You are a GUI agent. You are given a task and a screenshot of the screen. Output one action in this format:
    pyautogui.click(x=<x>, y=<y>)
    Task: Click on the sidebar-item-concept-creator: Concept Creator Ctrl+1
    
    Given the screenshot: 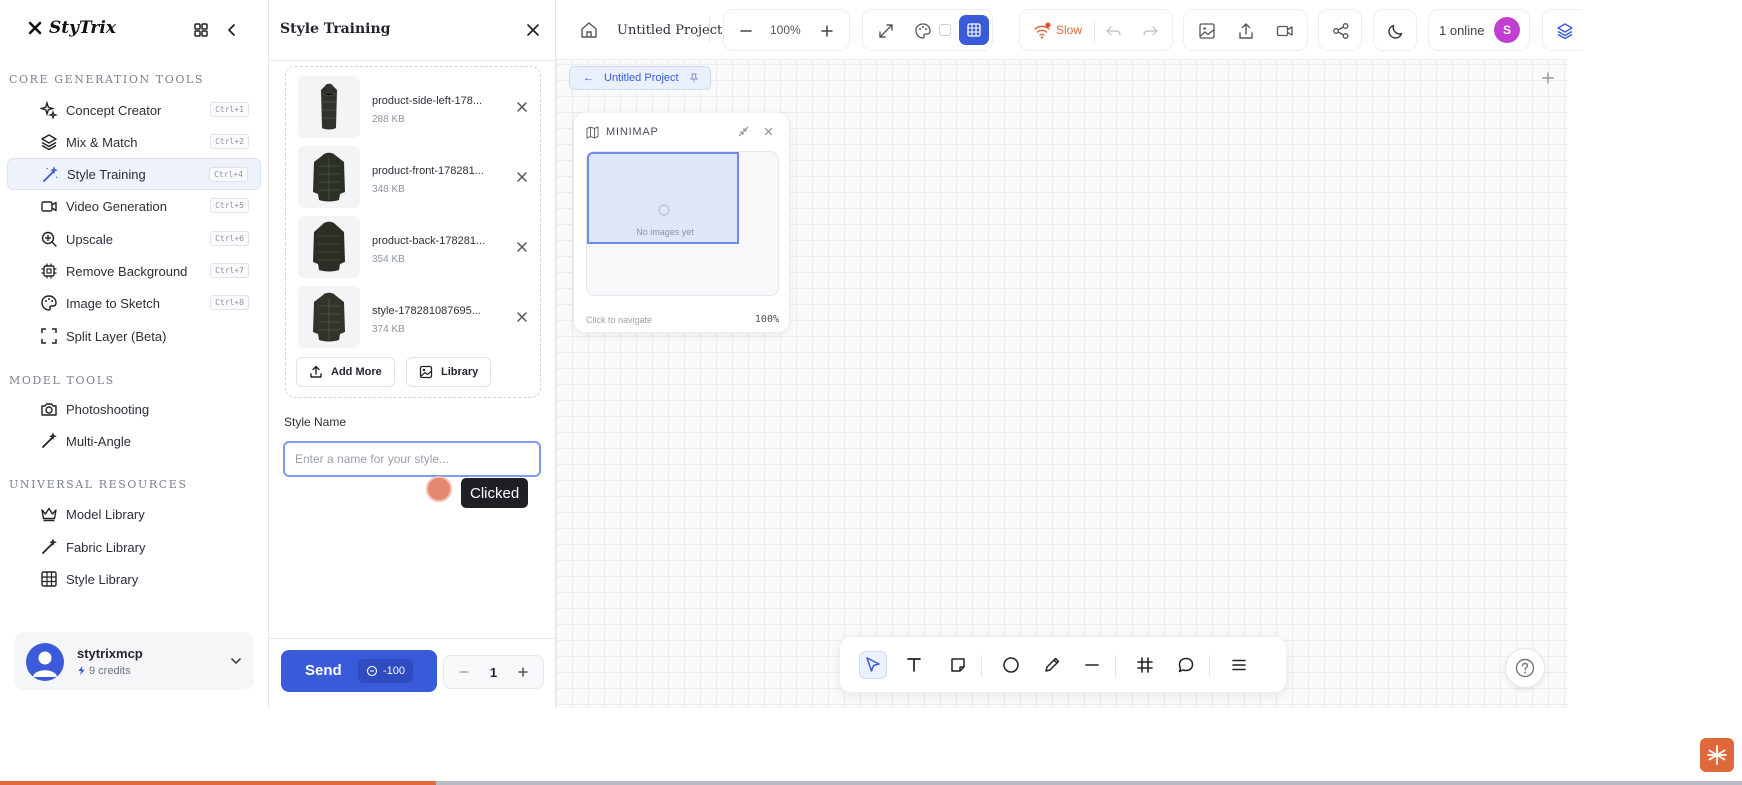 What is the action you would take?
    pyautogui.click(x=134, y=110)
    